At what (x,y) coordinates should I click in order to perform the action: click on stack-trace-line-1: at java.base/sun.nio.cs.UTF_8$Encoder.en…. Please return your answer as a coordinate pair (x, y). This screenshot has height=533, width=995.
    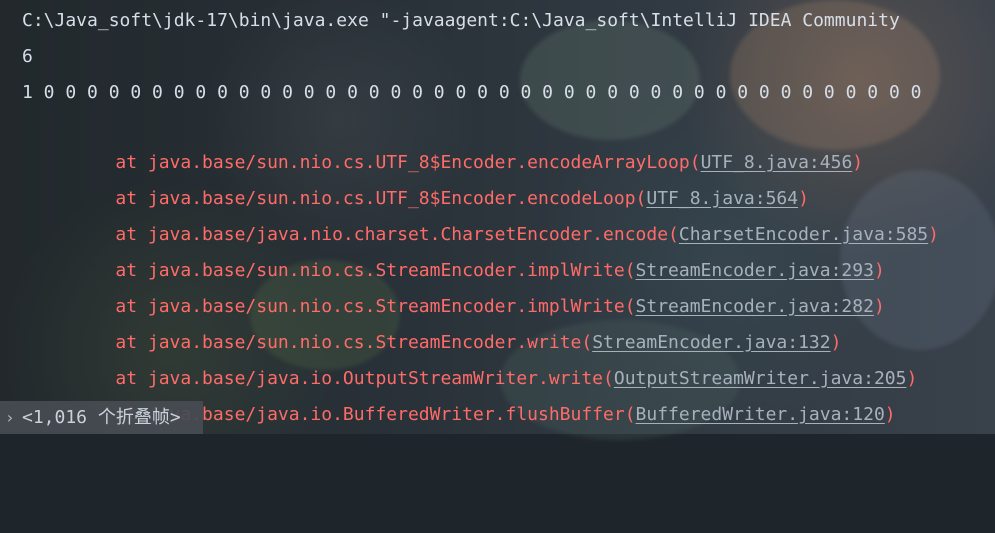
    Looking at the image, I should click on (467, 142).